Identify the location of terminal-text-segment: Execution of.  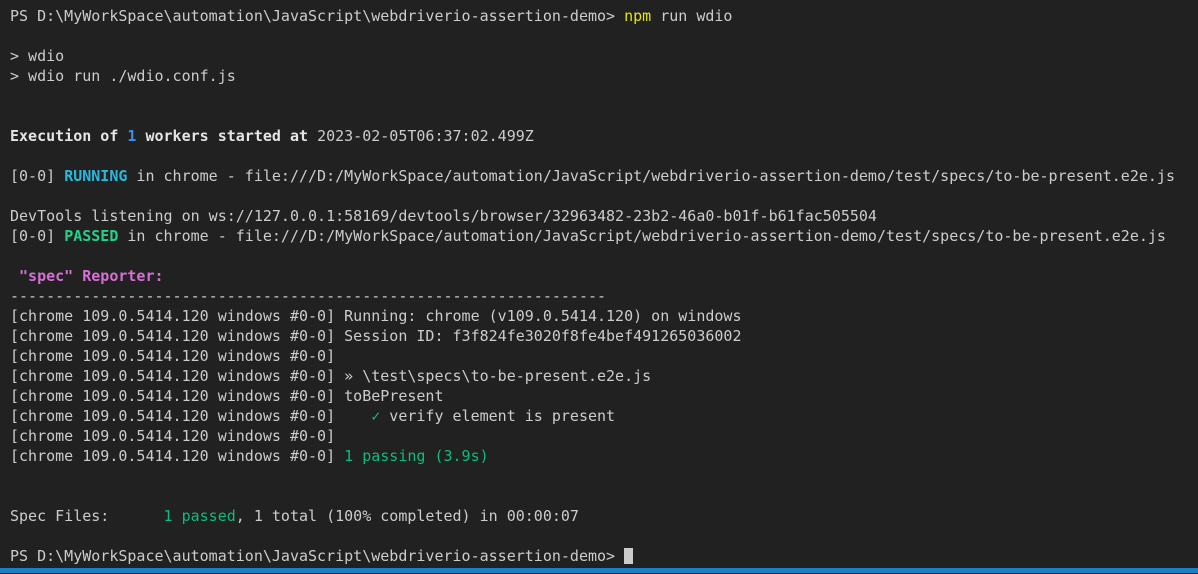
(69, 136).